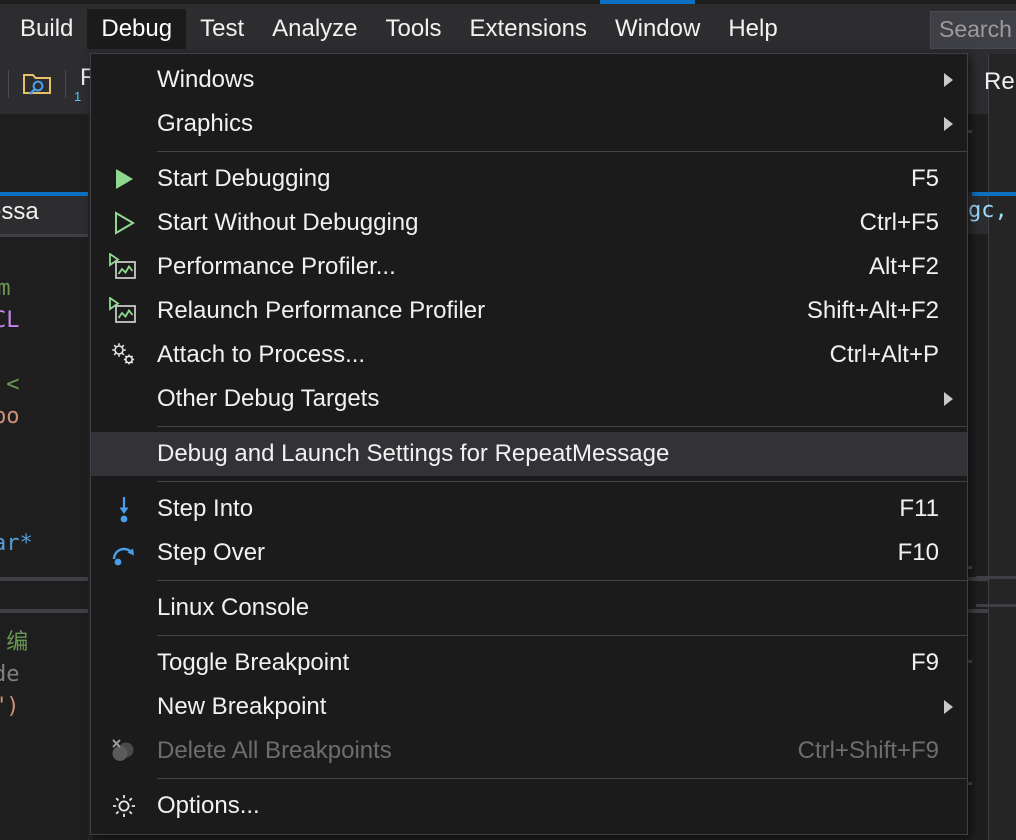 This screenshot has width=1016, height=840. I want to click on menu-item-start-debugging: Start Debugging F5, so click(529, 179).